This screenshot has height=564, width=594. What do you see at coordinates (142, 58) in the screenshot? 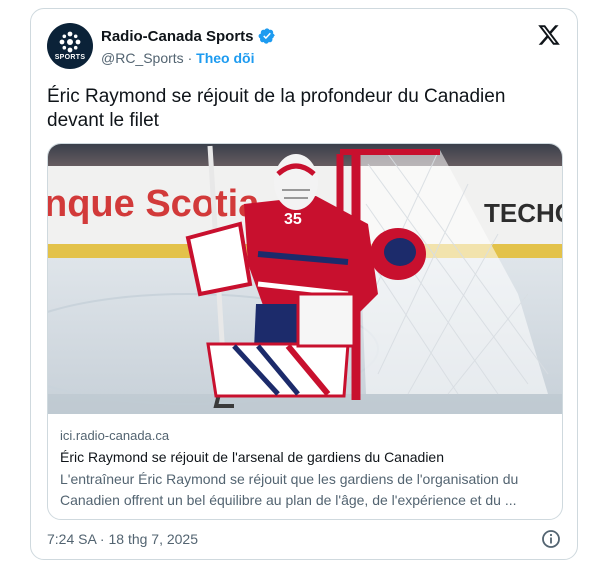
I see `account-handle: @RC_Sports` at bounding box center [142, 58].